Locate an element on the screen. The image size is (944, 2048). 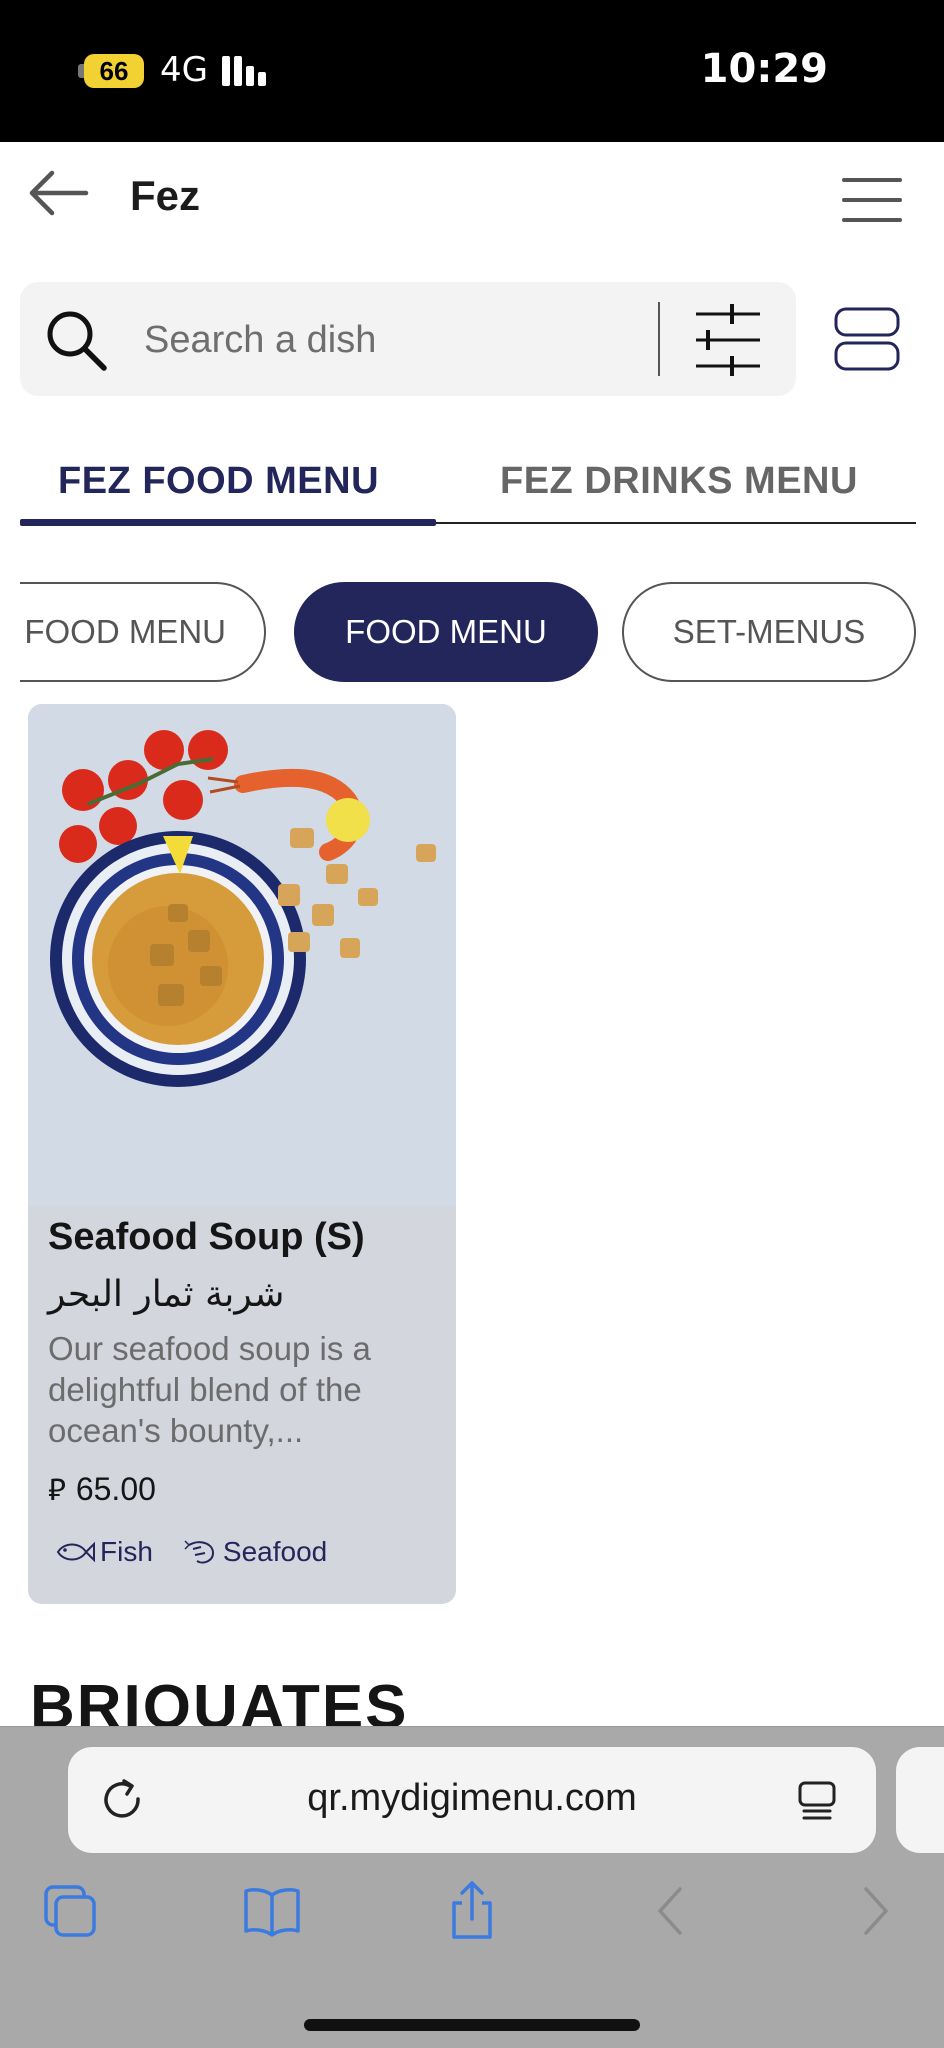
search-divider is located at coordinates (659, 339).